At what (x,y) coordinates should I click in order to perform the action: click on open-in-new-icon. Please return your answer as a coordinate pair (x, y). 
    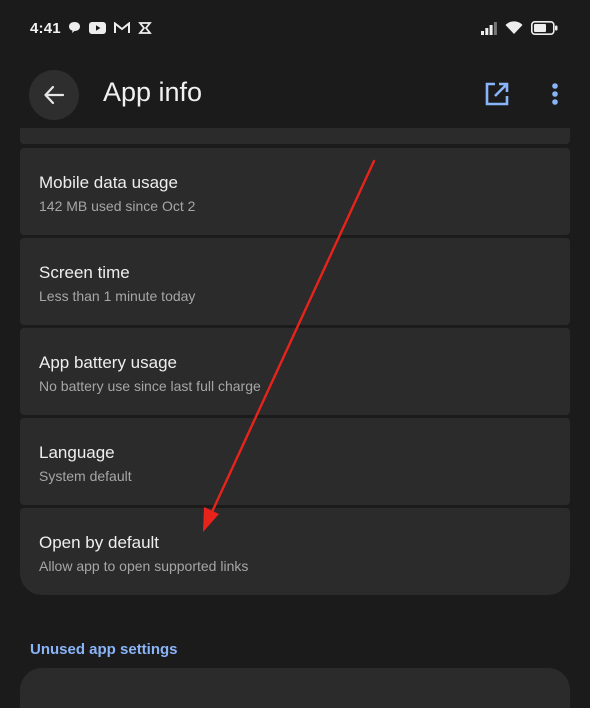
    Looking at the image, I should click on (497, 94).